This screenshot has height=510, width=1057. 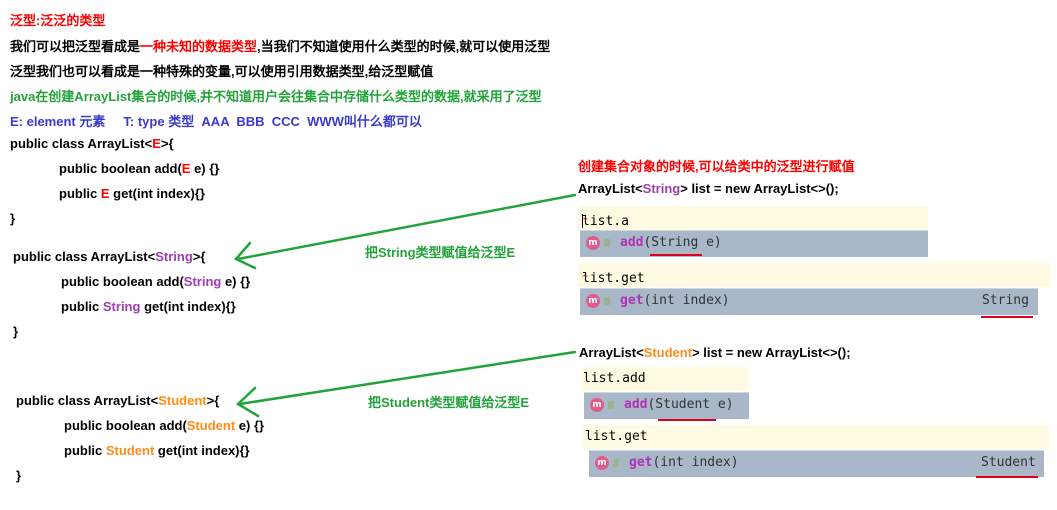 What do you see at coordinates (816, 463) in the screenshot?
I see `suggestion-get-student: m get(int index) Student` at bounding box center [816, 463].